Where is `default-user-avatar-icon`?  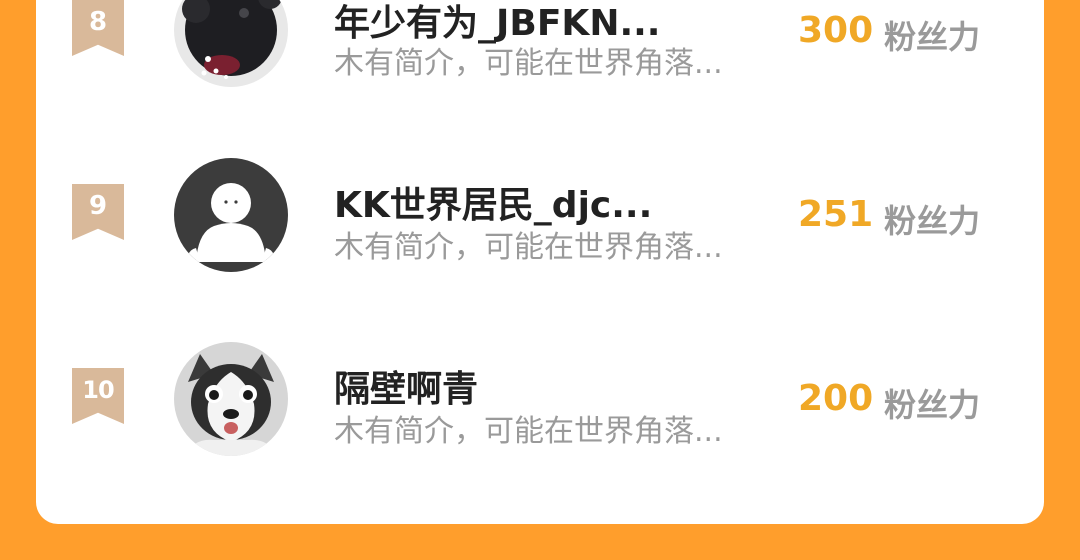 default-user-avatar-icon is located at coordinates (231, 215).